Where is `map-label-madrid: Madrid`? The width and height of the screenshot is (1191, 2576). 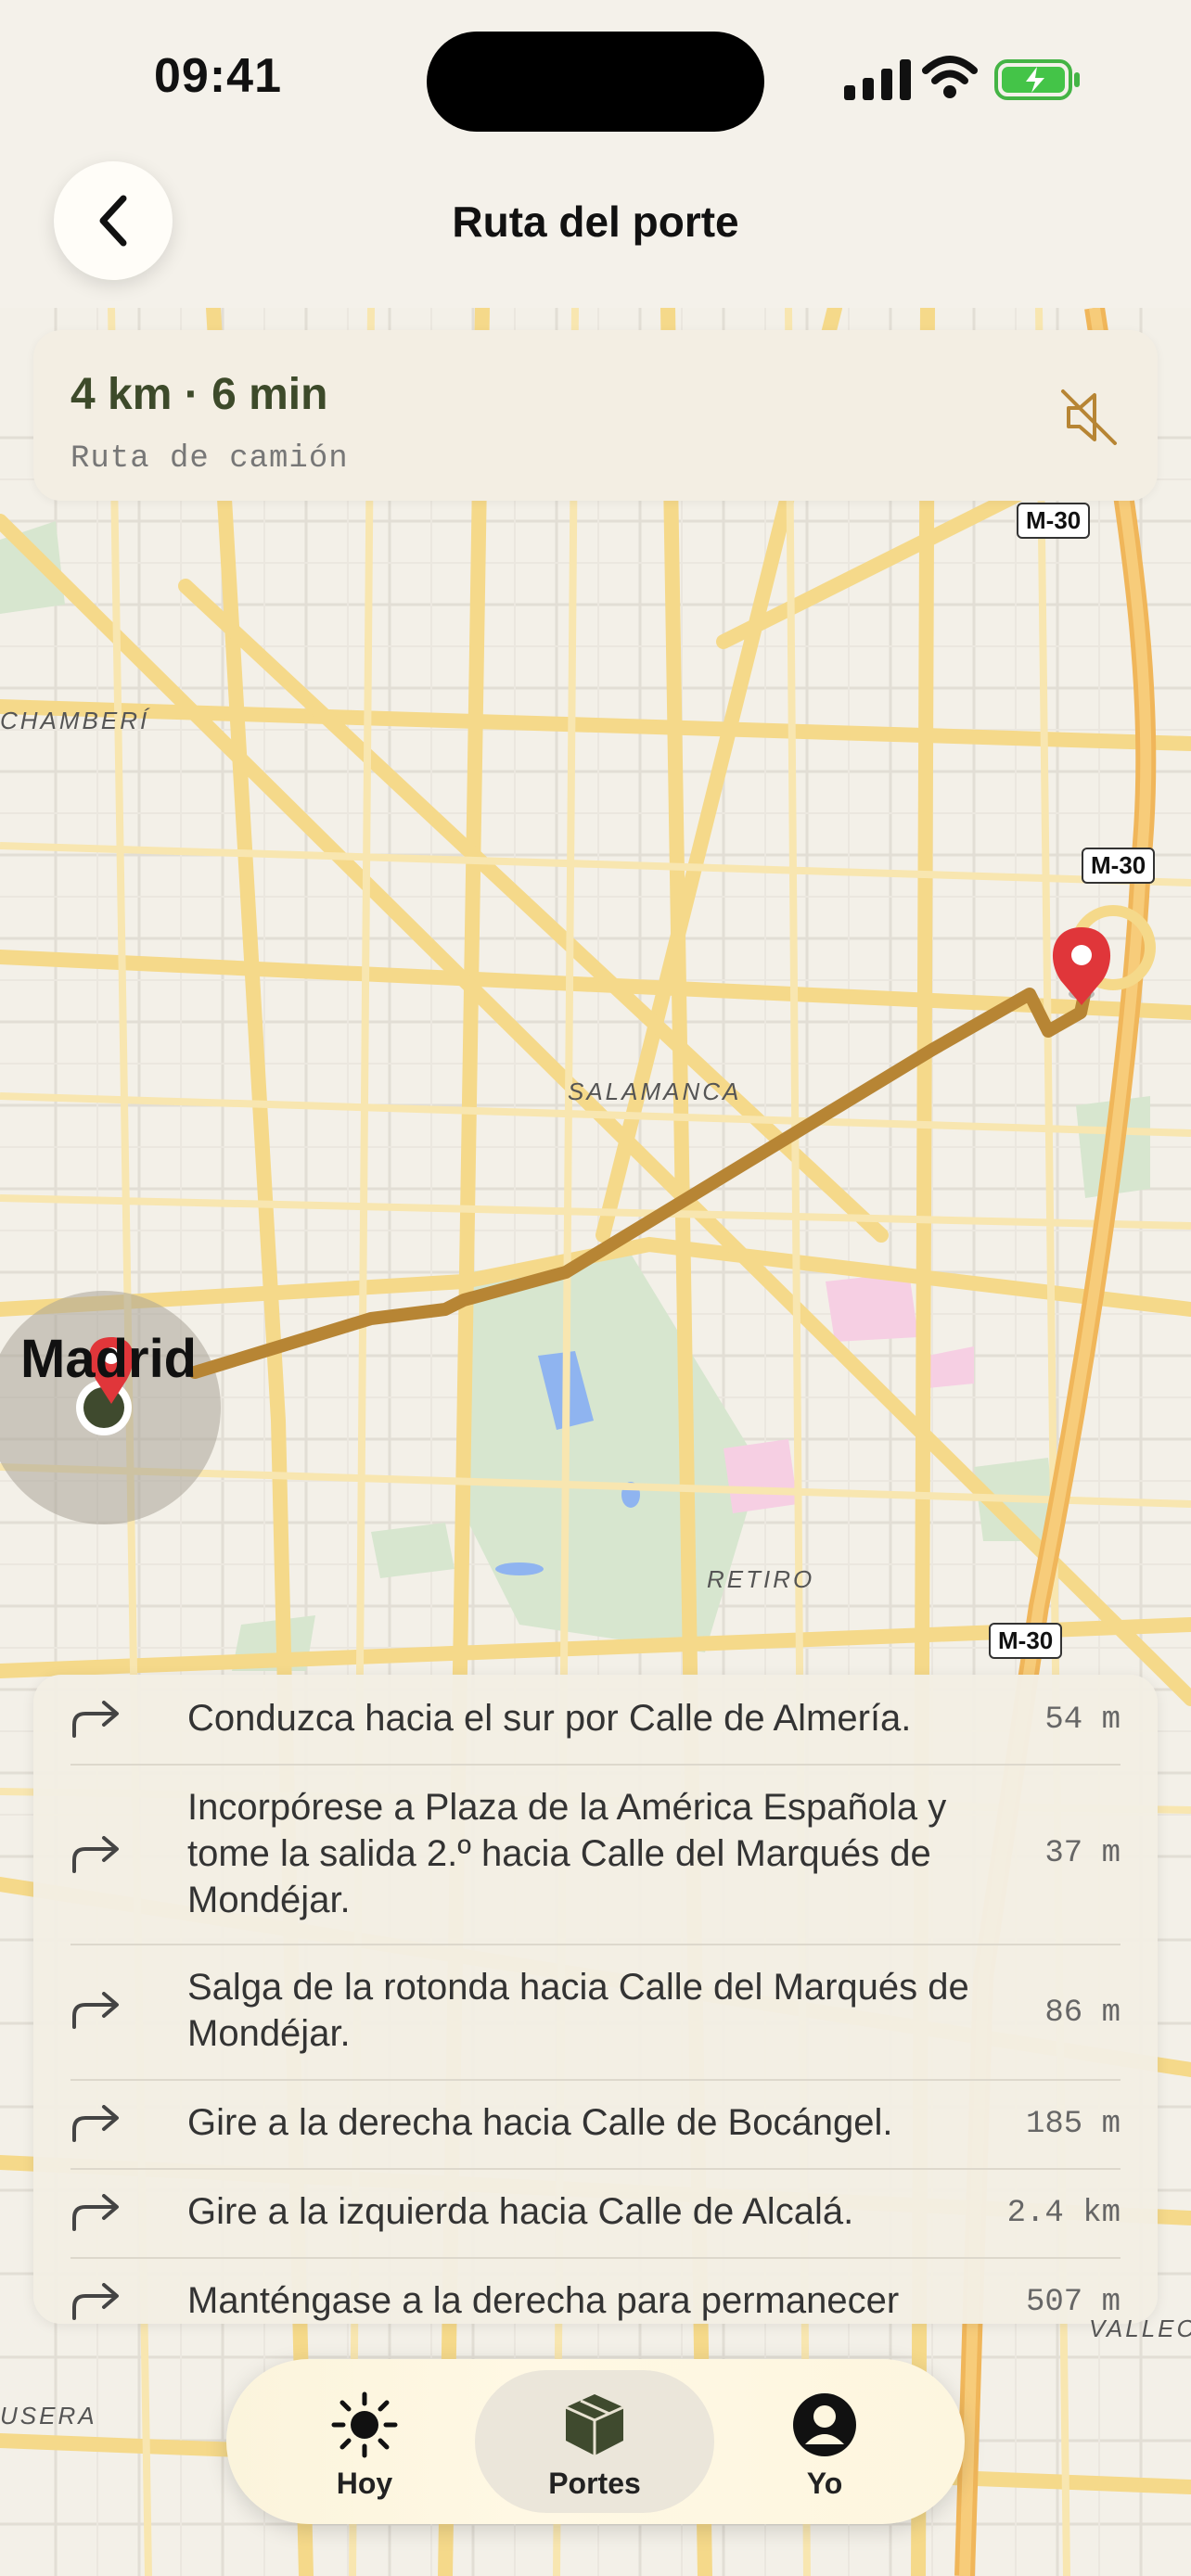
map-label-madrid: Madrid is located at coordinates (109, 1359).